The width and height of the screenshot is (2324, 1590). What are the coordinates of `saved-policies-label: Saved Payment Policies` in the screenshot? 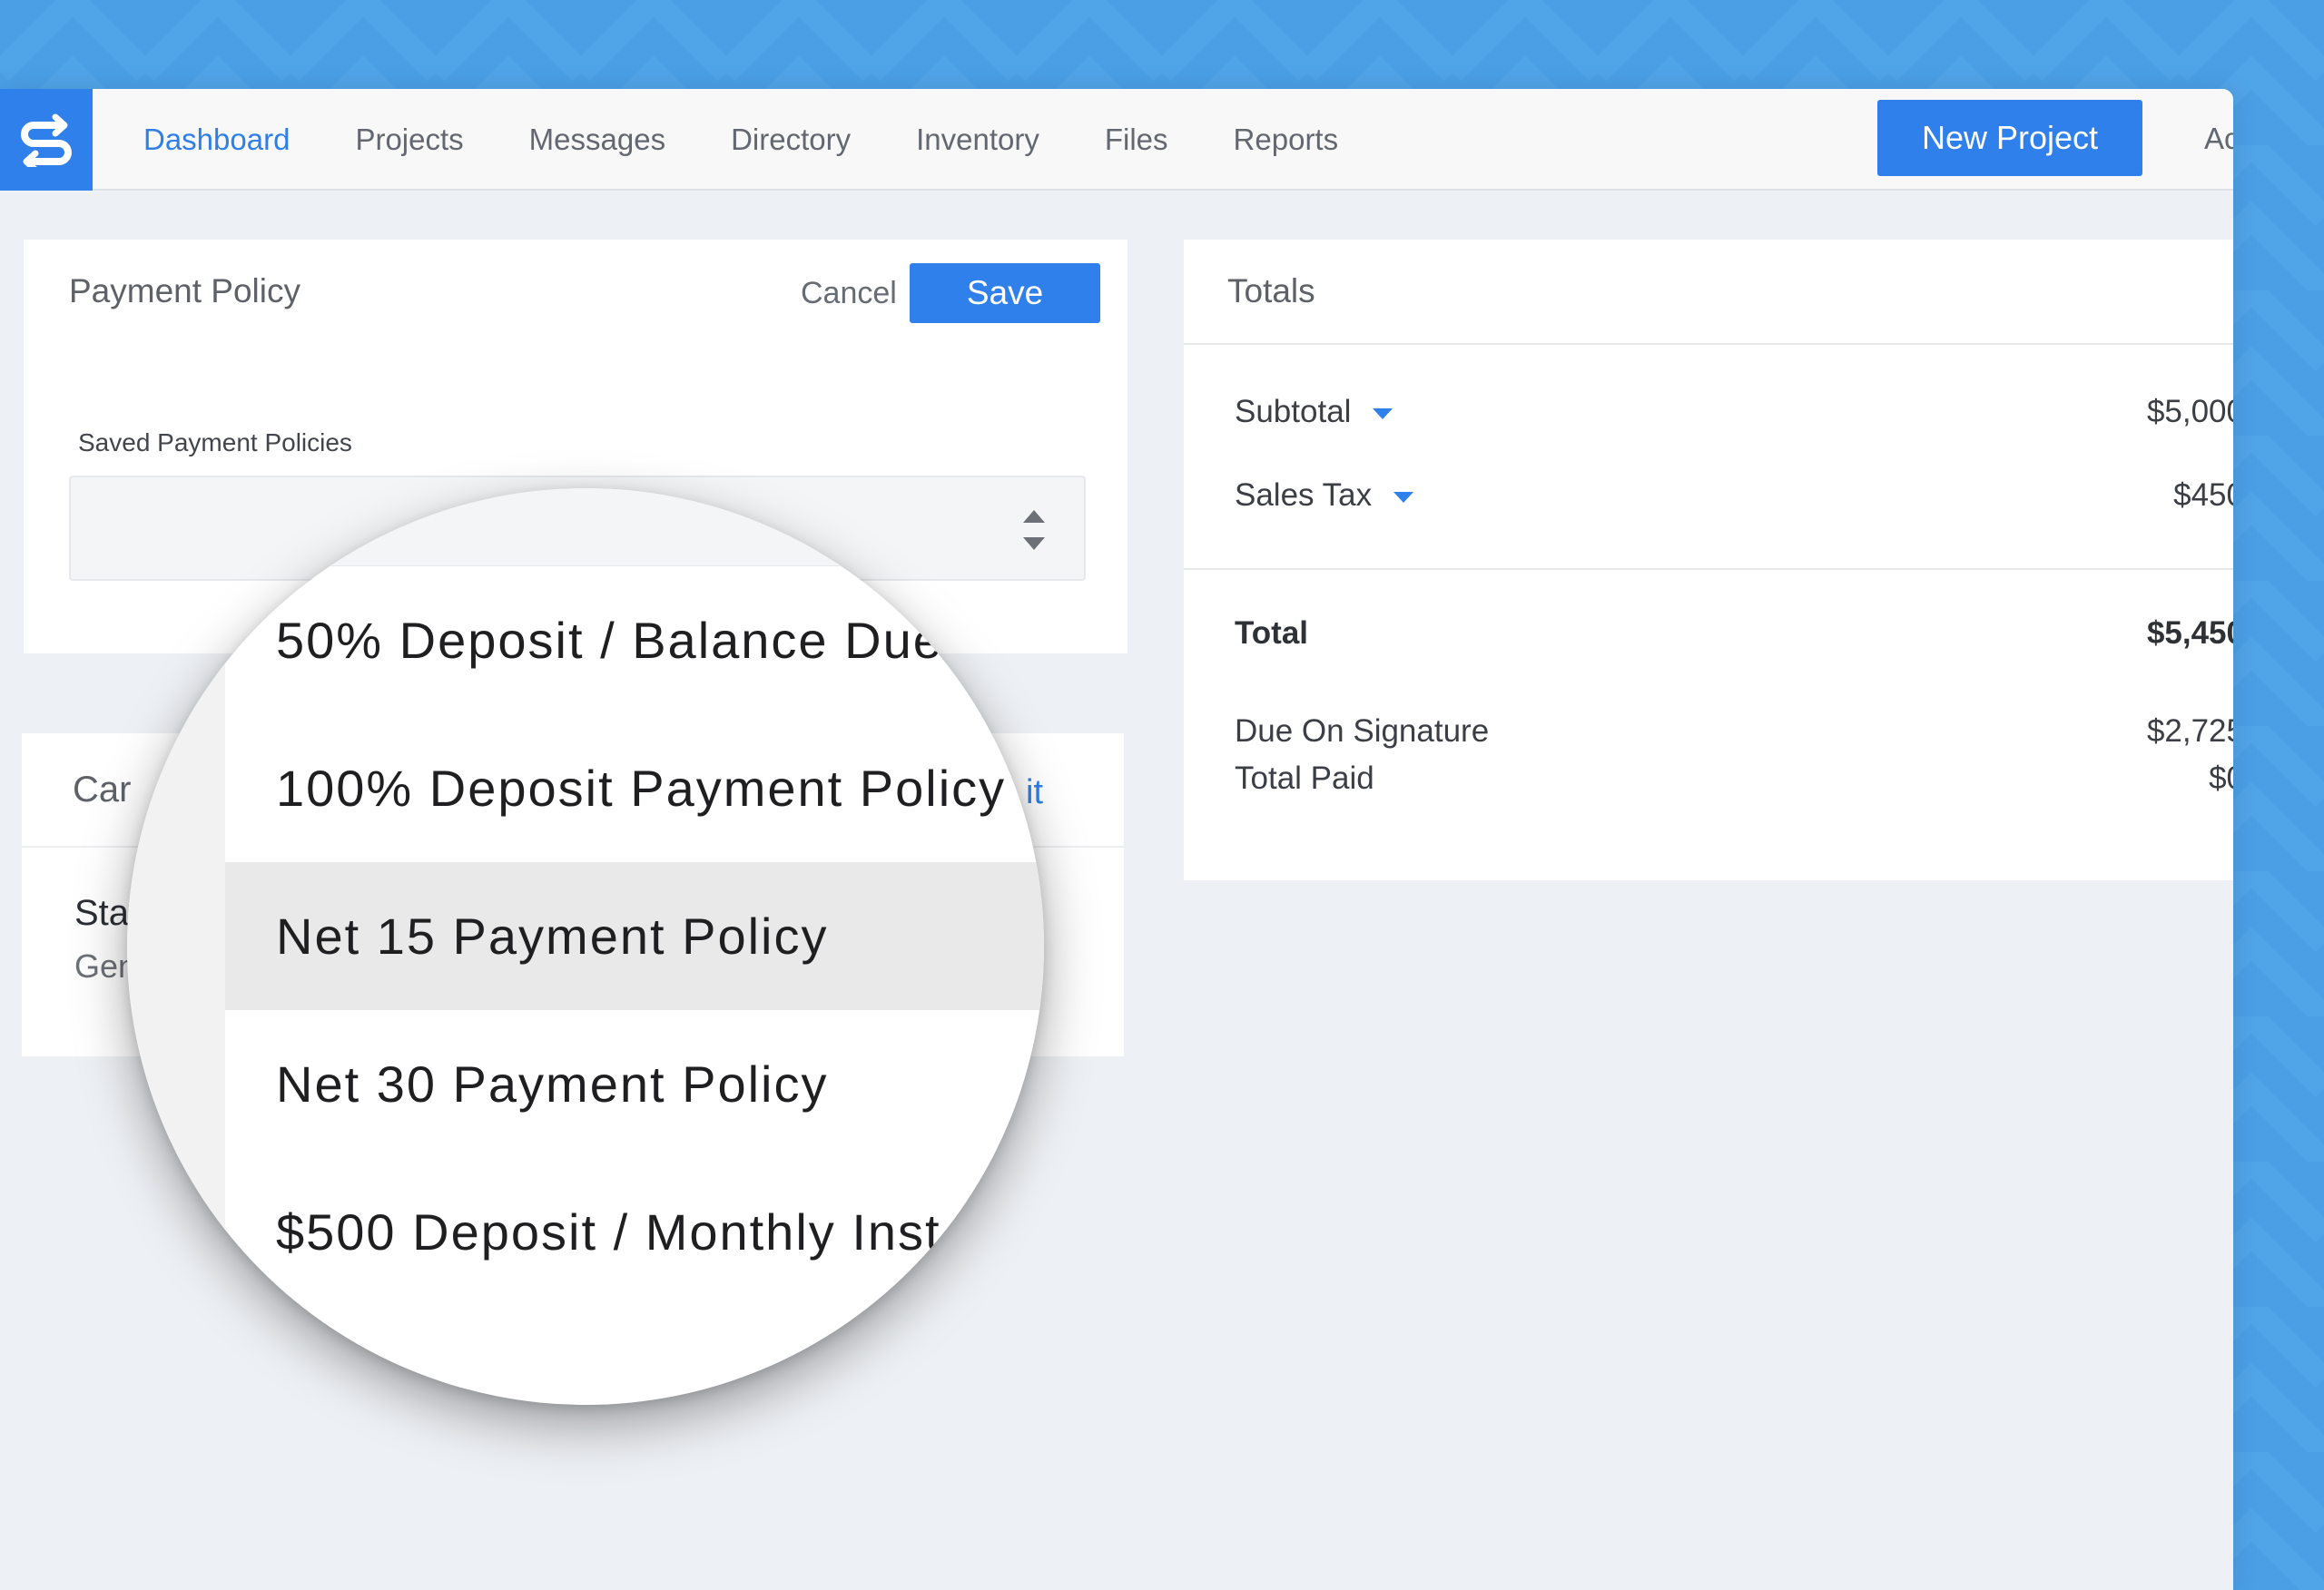 It's located at (215, 442).